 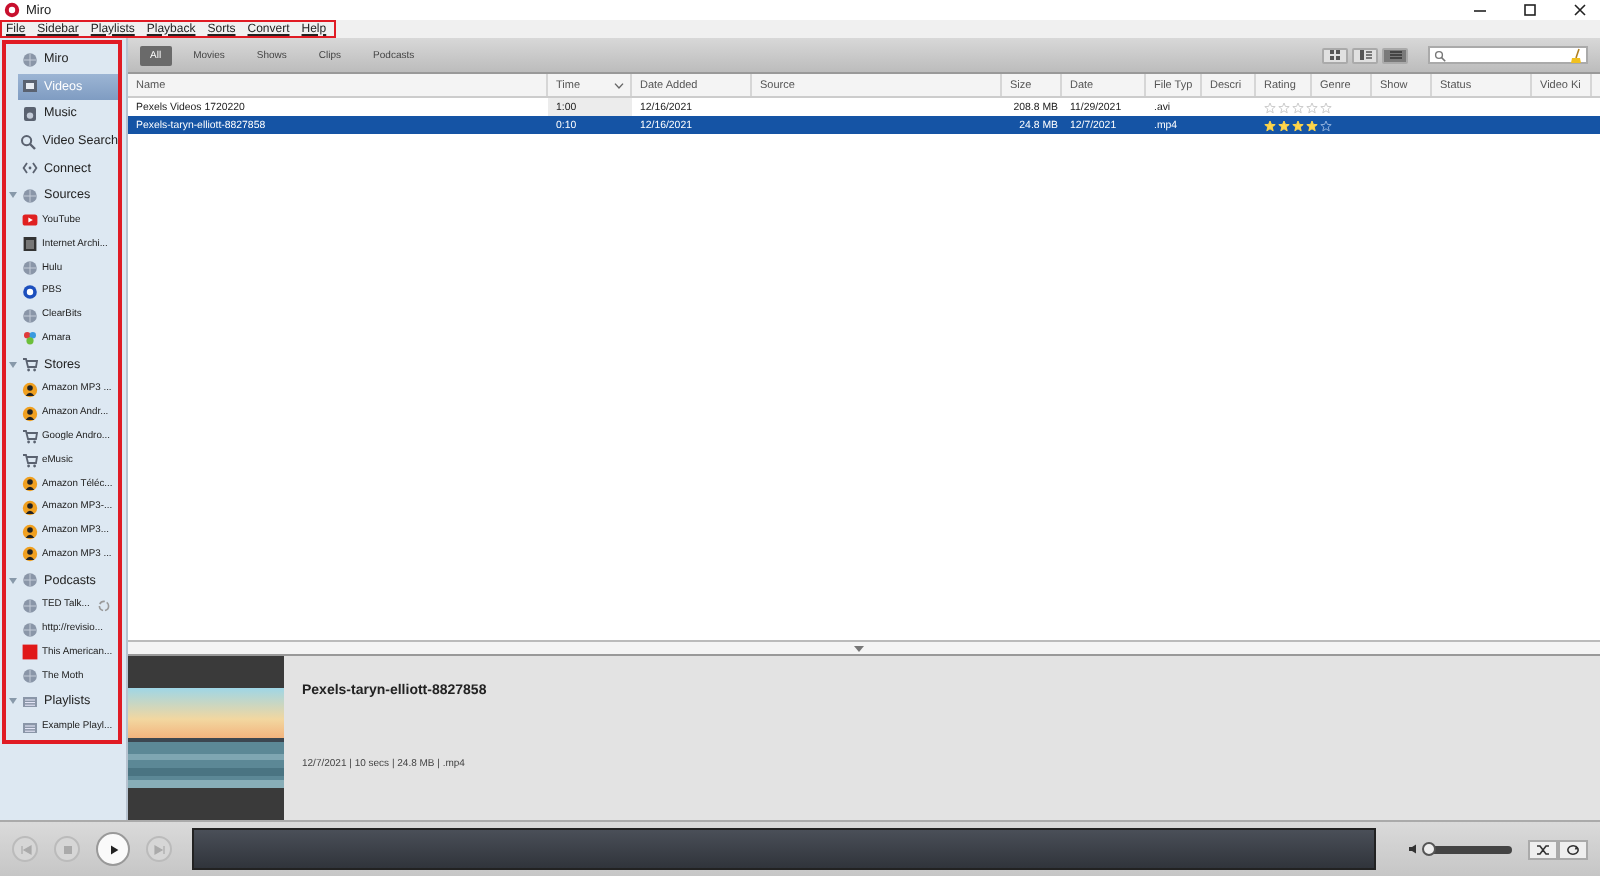 What do you see at coordinates (30, 338) in the screenshot?
I see `flower-icon` at bounding box center [30, 338].